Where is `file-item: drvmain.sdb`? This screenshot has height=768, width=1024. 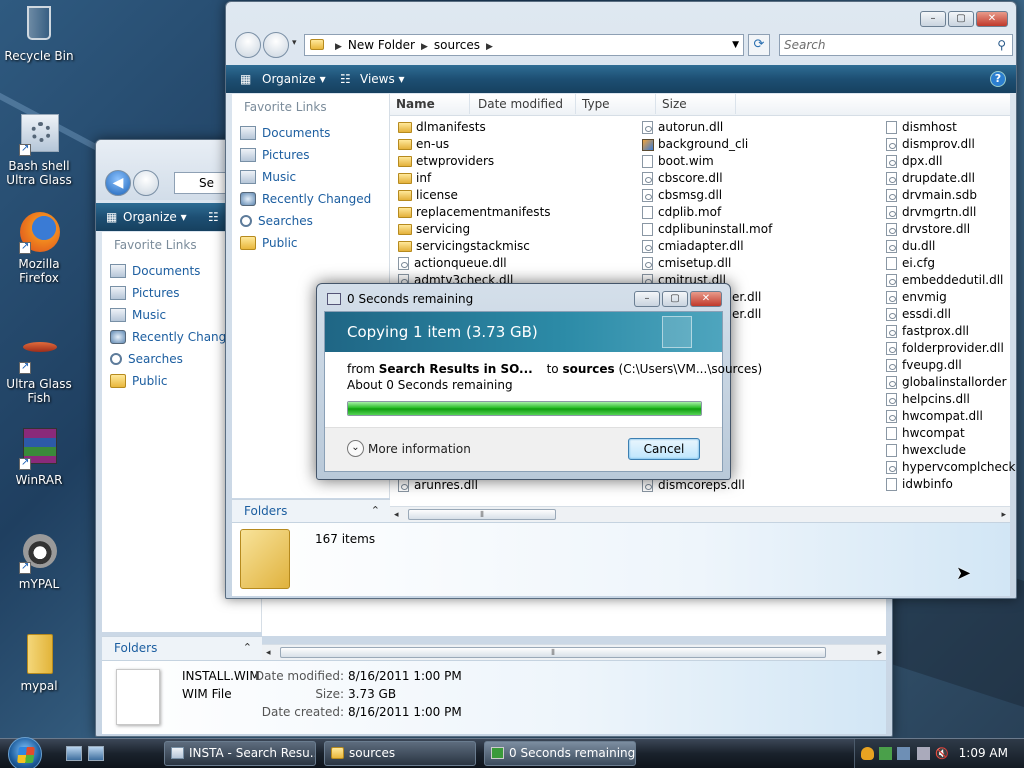
file-item: drvmain.sdb is located at coordinates (949, 195).